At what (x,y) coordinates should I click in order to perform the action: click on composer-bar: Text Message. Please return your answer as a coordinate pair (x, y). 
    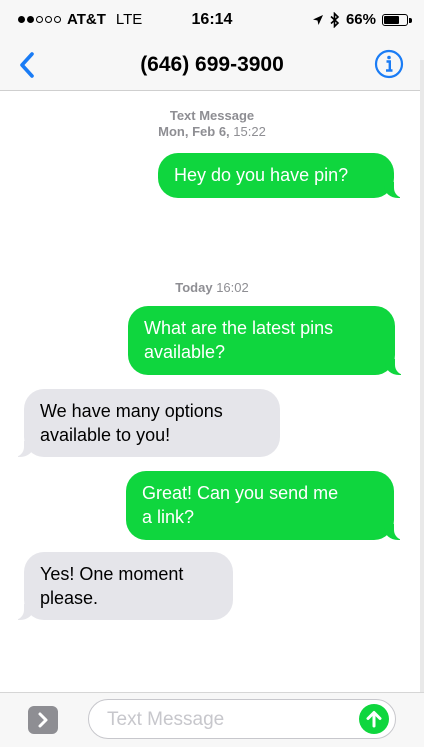
    Looking at the image, I should click on (212, 719).